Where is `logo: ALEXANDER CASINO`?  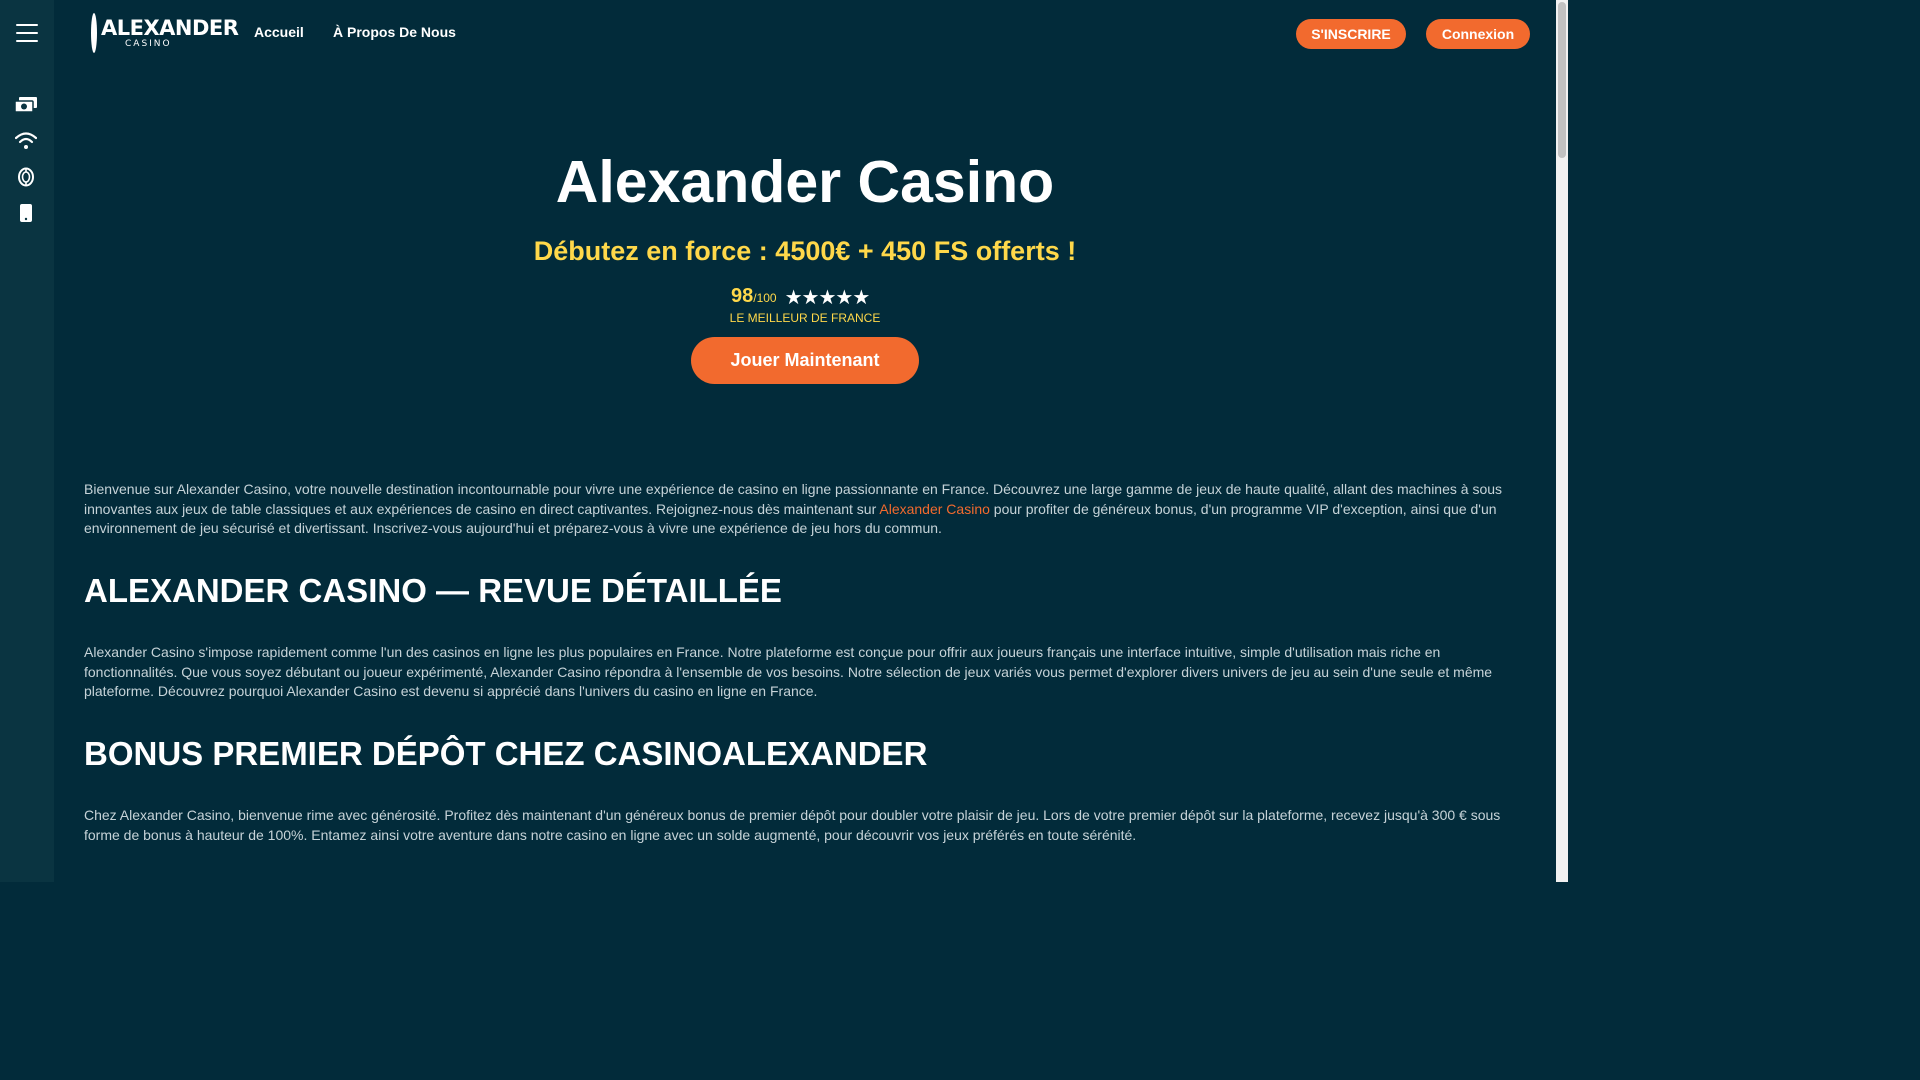 logo: ALEXANDER CASINO is located at coordinates (165, 33).